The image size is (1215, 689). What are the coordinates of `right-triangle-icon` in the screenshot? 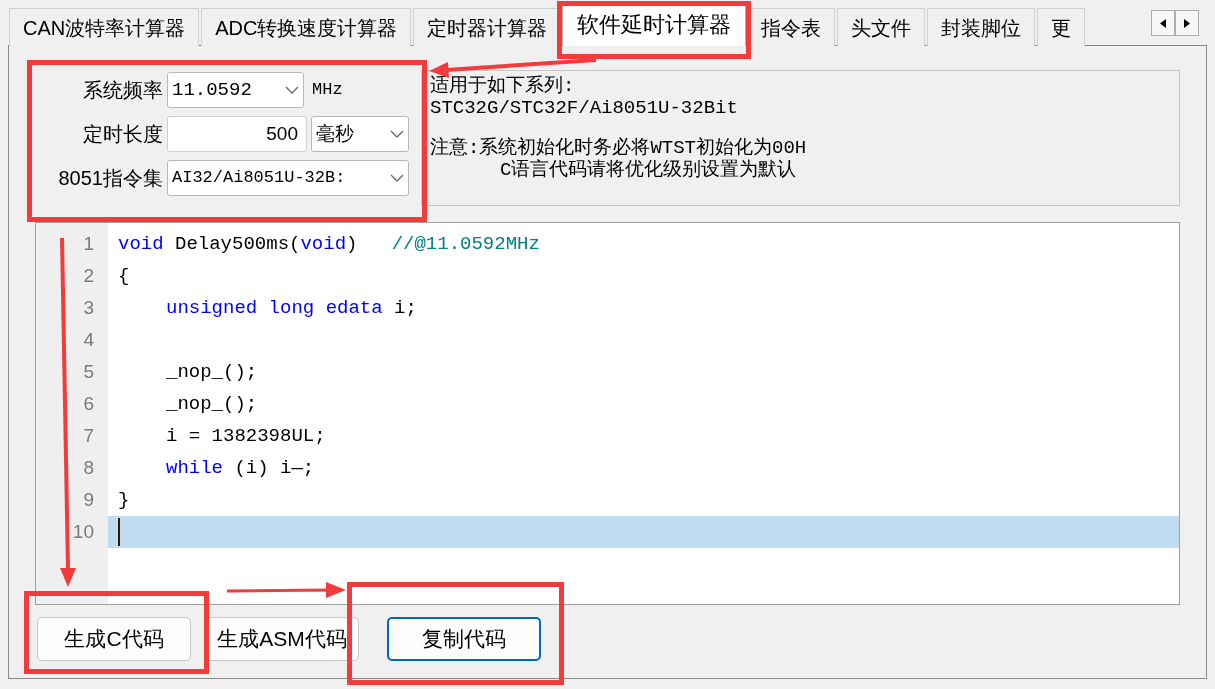 It's located at (1187, 23).